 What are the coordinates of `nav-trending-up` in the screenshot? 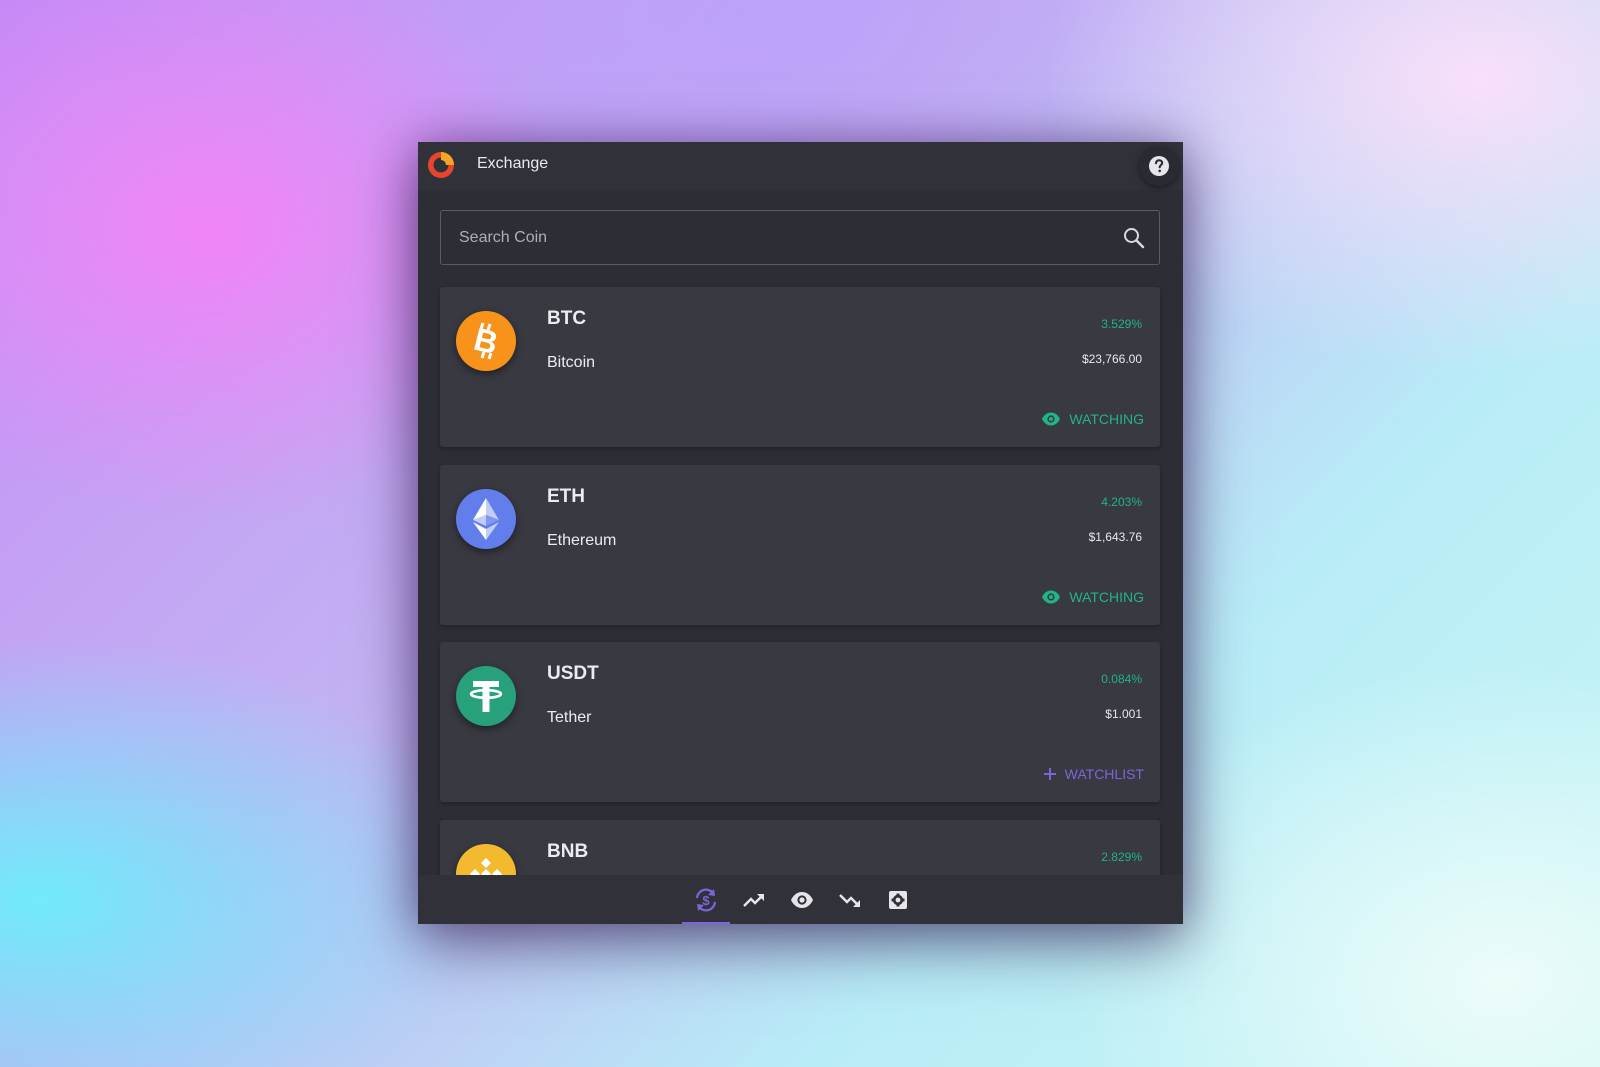 It's located at (754, 899).